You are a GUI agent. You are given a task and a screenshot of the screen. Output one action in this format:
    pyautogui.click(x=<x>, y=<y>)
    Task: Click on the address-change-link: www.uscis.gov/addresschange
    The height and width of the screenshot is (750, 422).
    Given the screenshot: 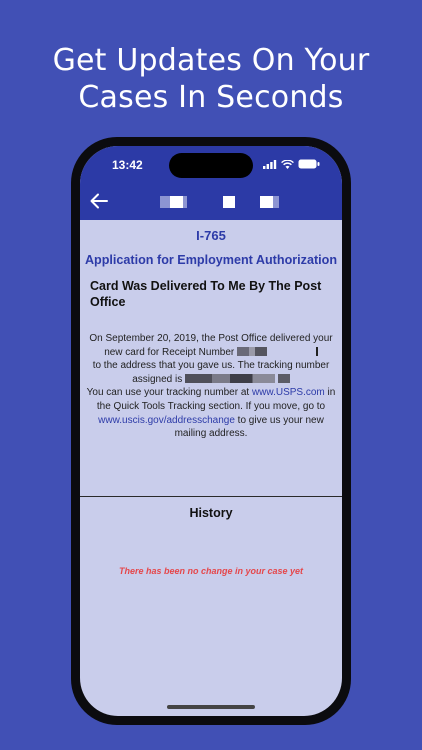 What is the action you would take?
    pyautogui.click(x=166, y=420)
    